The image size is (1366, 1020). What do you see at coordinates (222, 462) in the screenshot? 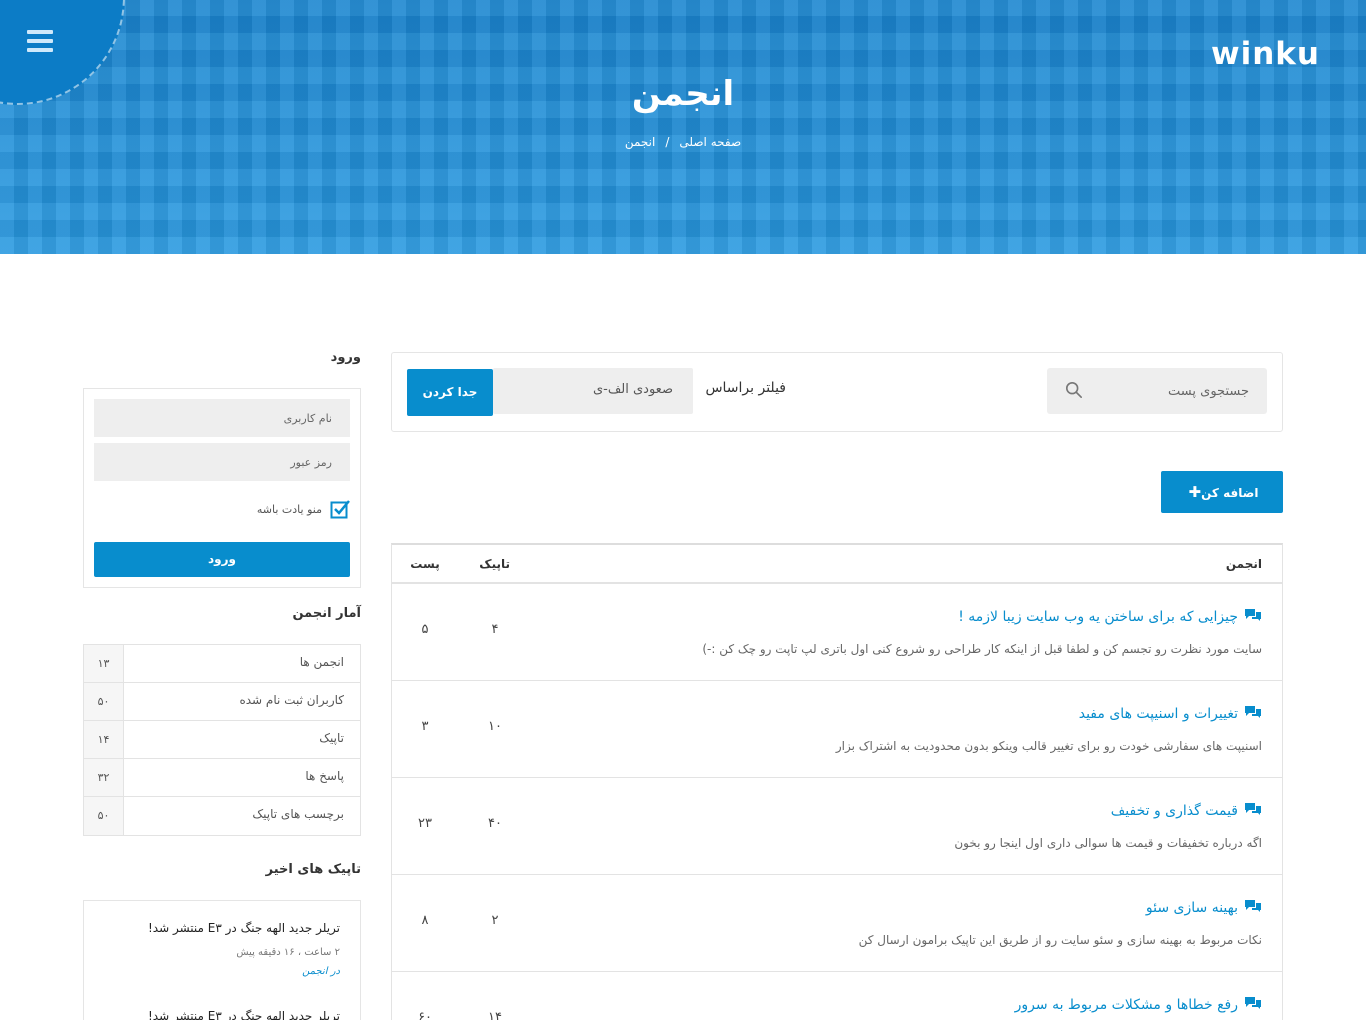
I see `password-field` at bounding box center [222, 462].